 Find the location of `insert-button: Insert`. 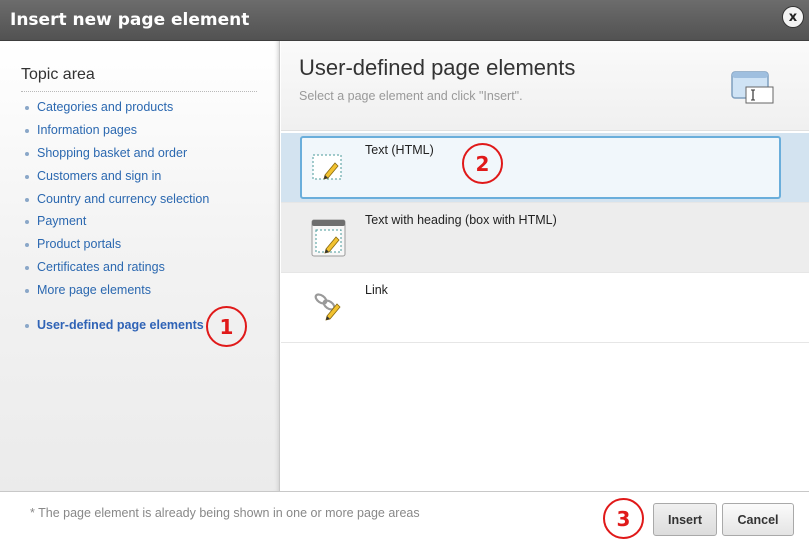

insert-button: Insert is located at coordinates (685, 519).